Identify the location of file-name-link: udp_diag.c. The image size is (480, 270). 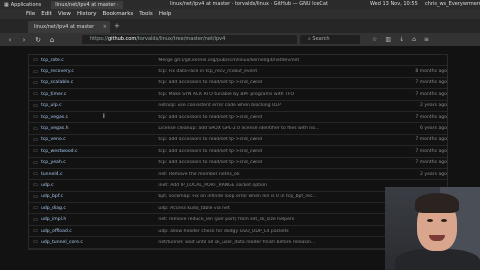
(99, 208).